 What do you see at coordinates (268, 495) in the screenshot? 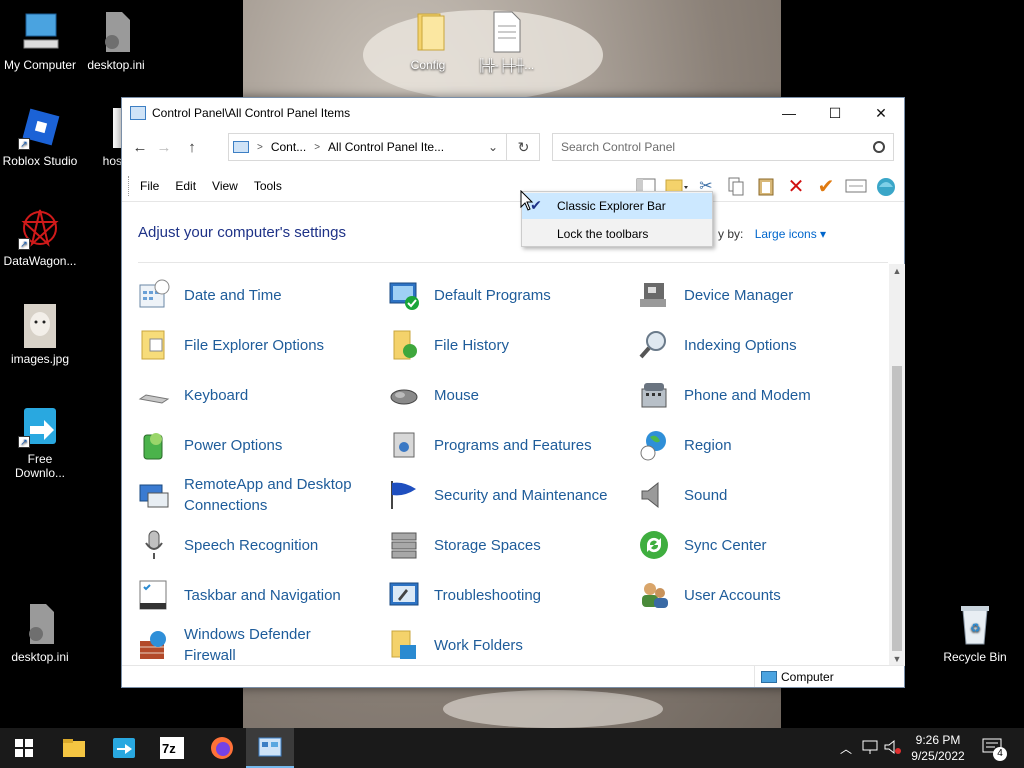
I see `item-label: RemoteApp and Desktop Connections` at bounding box center [268, 495].